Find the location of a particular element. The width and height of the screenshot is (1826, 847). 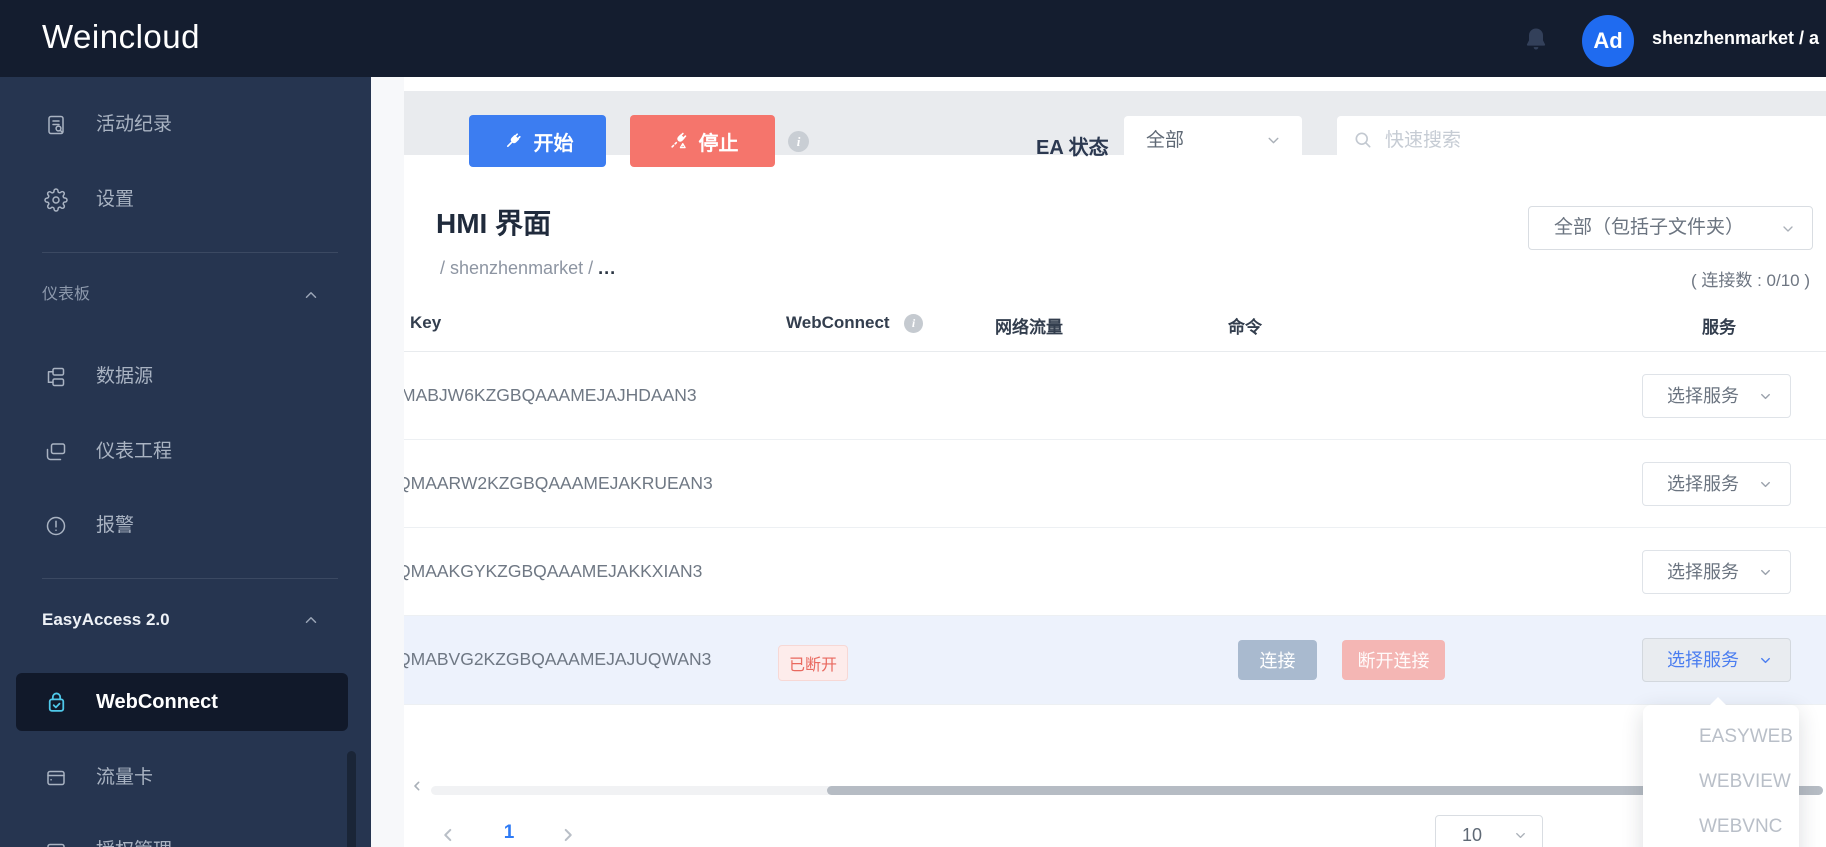

next-page-button is located at coordinates (568, 835).